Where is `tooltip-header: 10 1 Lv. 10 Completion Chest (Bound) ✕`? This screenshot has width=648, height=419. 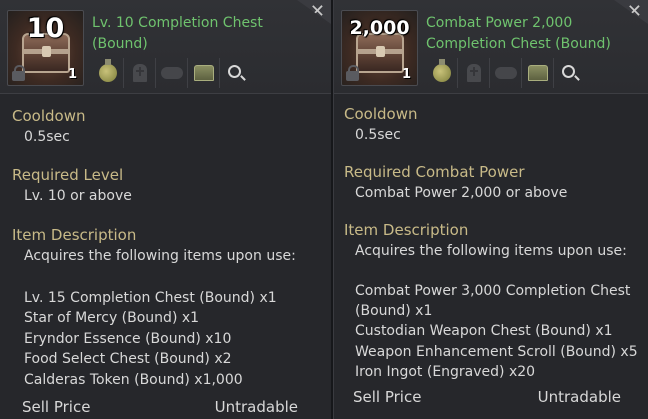
tooltip-header: 10 1 Lv. 10 Completion Chest (Bound) ✕ is located at coordinates (165, 47).